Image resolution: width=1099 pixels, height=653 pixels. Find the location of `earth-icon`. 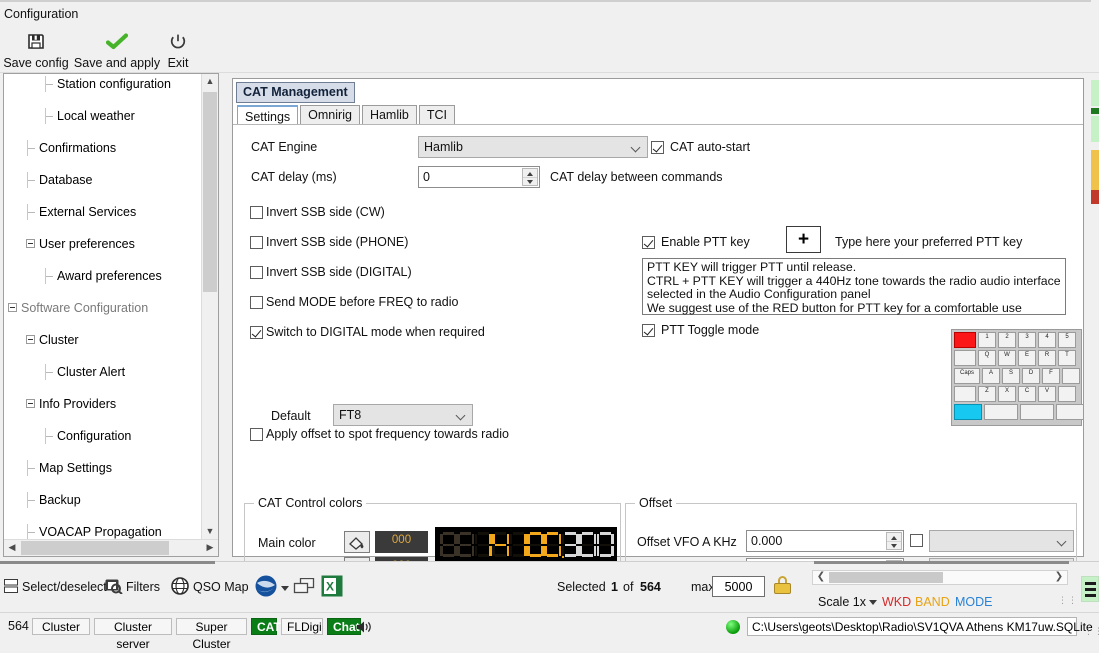

earth-icon is located at coordinates (266, 587).